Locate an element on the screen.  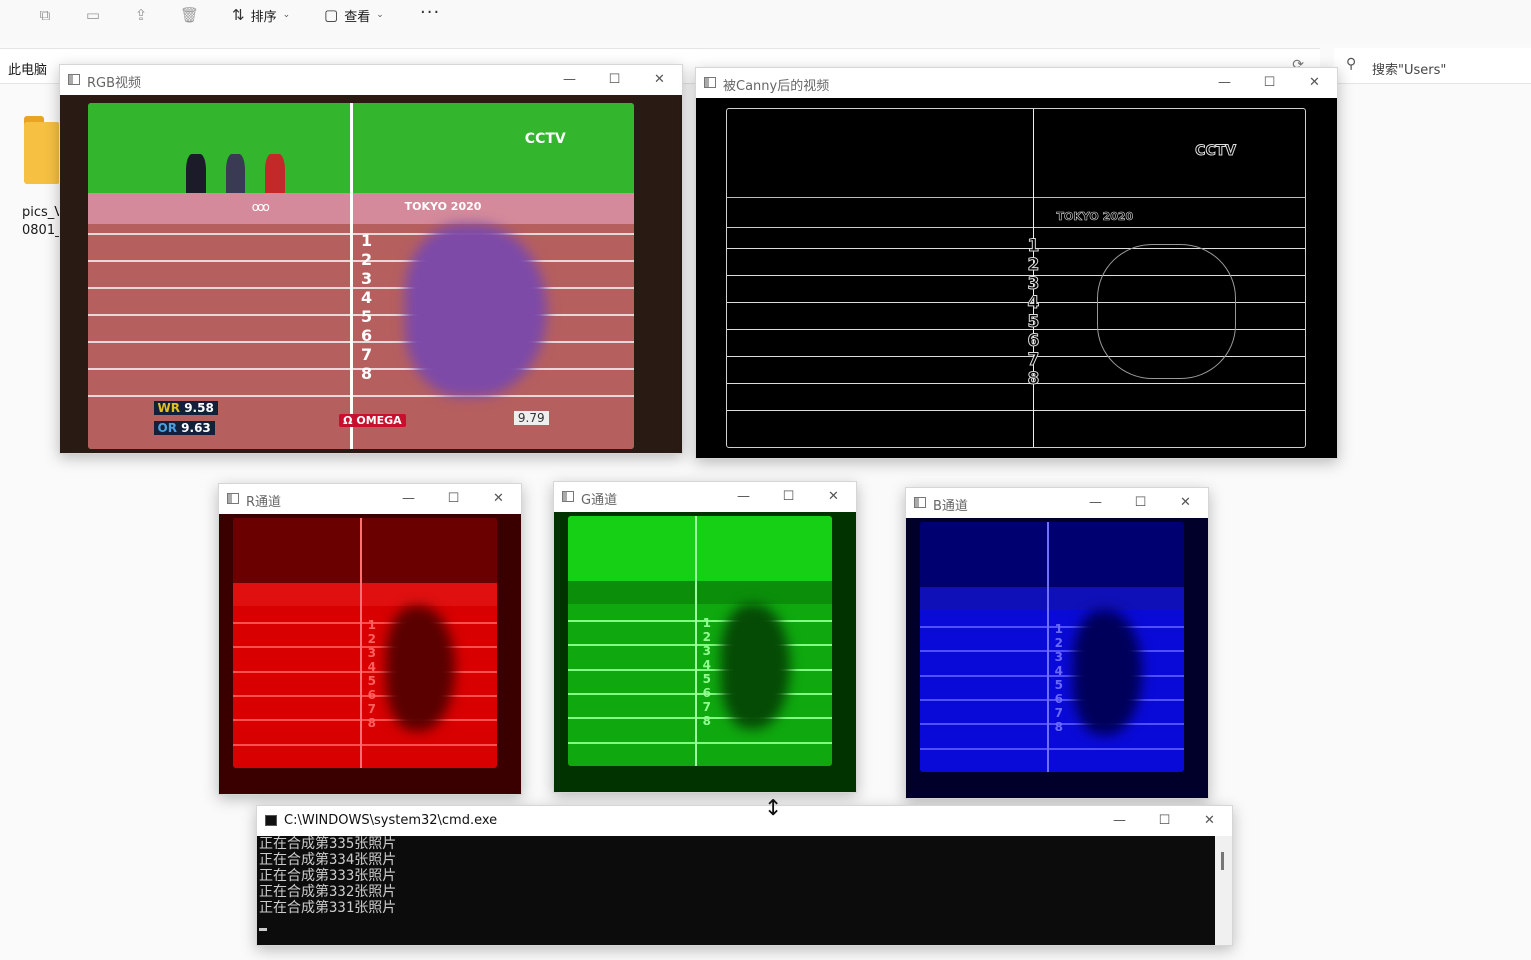
titlebar: B通道 — ☐ ✕ is located at coordinates (1057, 503).